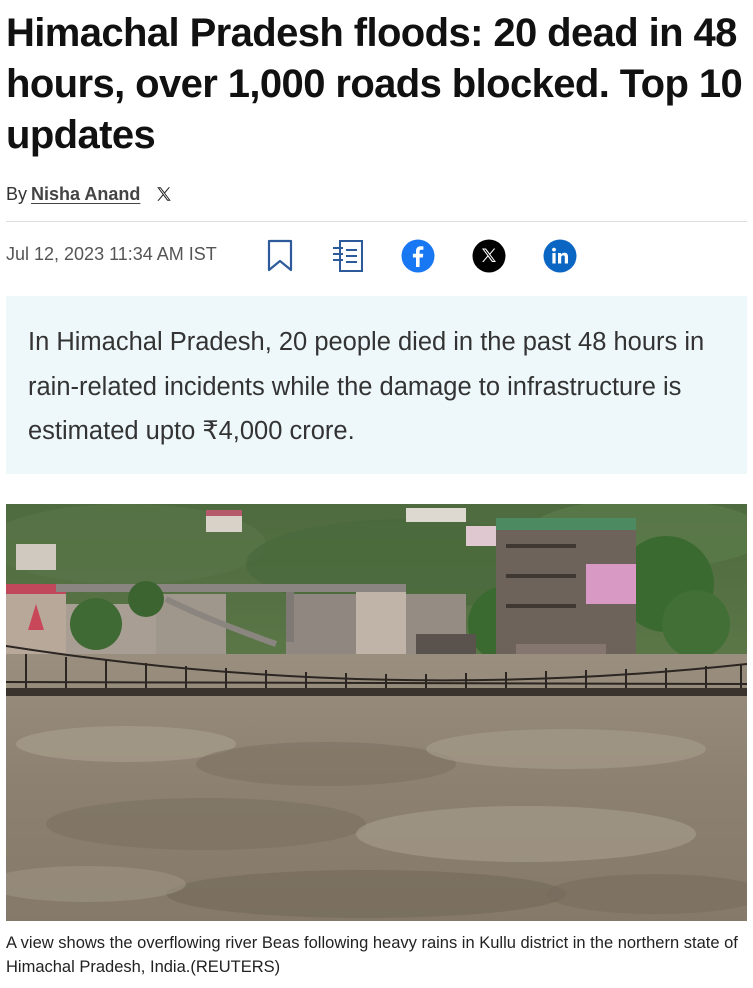 This screenshot has height=988, width=753. I want to click on notes-icon, so click(348, 256).